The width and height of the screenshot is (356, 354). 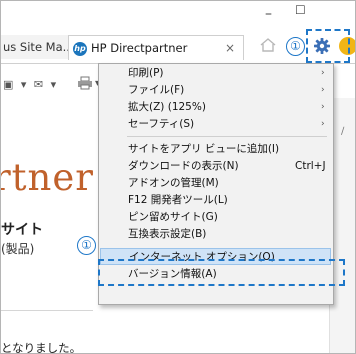 I want to click on step-callout-gear: ①, so click(x=295, y=46).